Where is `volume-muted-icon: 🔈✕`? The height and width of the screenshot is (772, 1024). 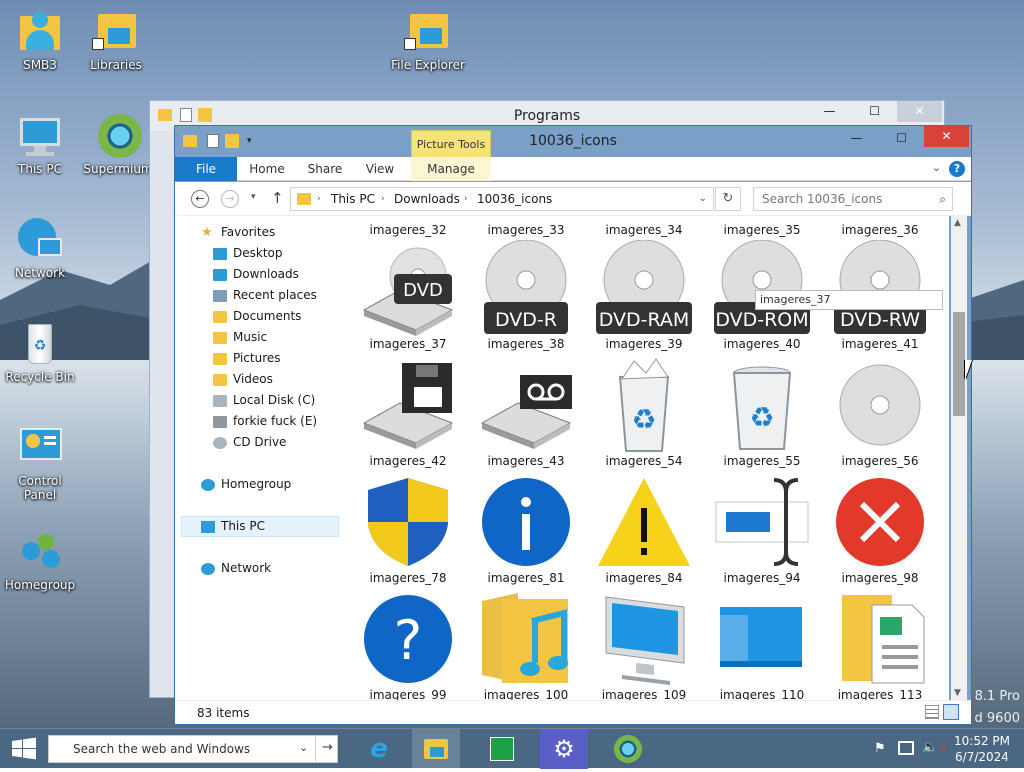 volume-muted-icon: 🔈✕ is located at coordinates (934, 747).